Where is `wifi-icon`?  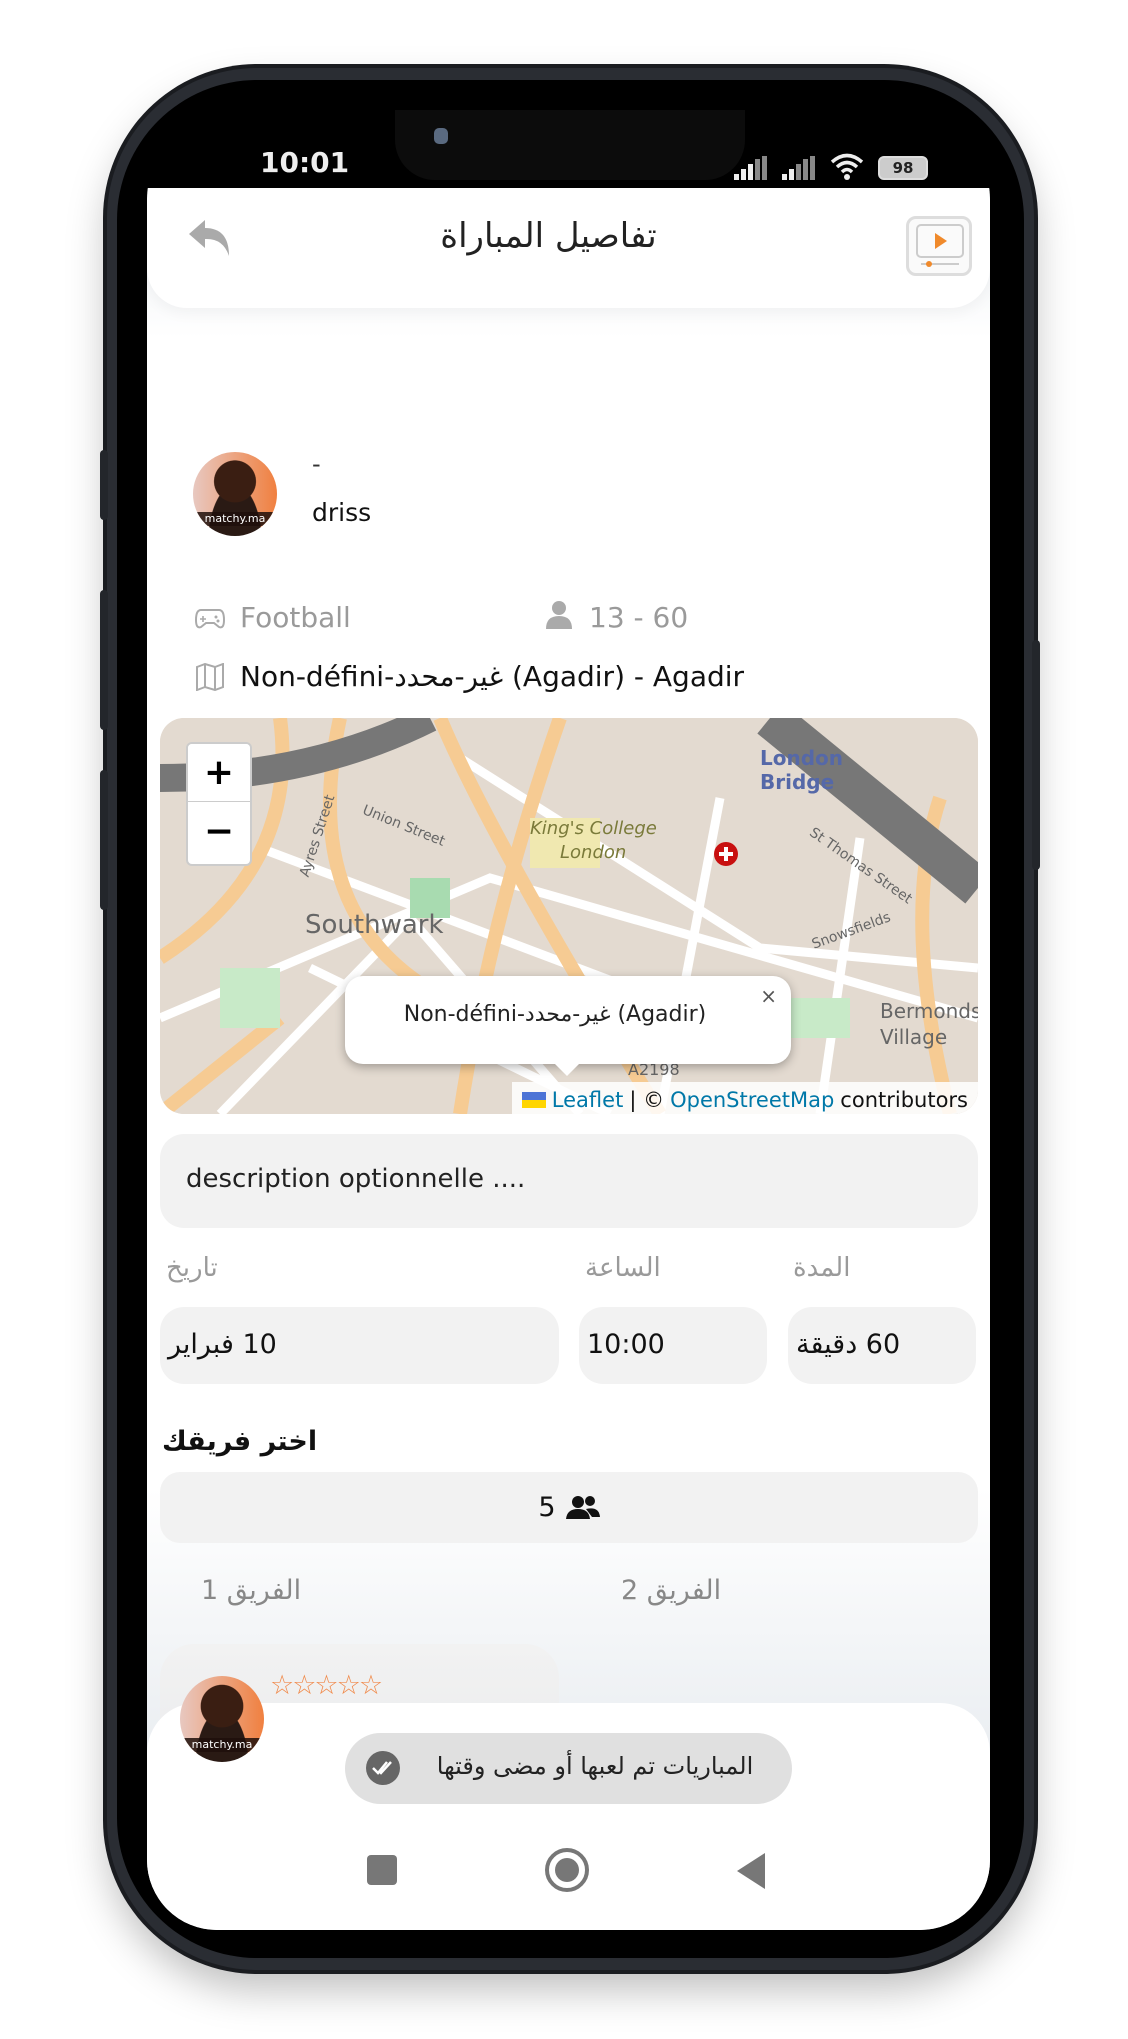 wifi-icon is located at coordinates (847, 166).